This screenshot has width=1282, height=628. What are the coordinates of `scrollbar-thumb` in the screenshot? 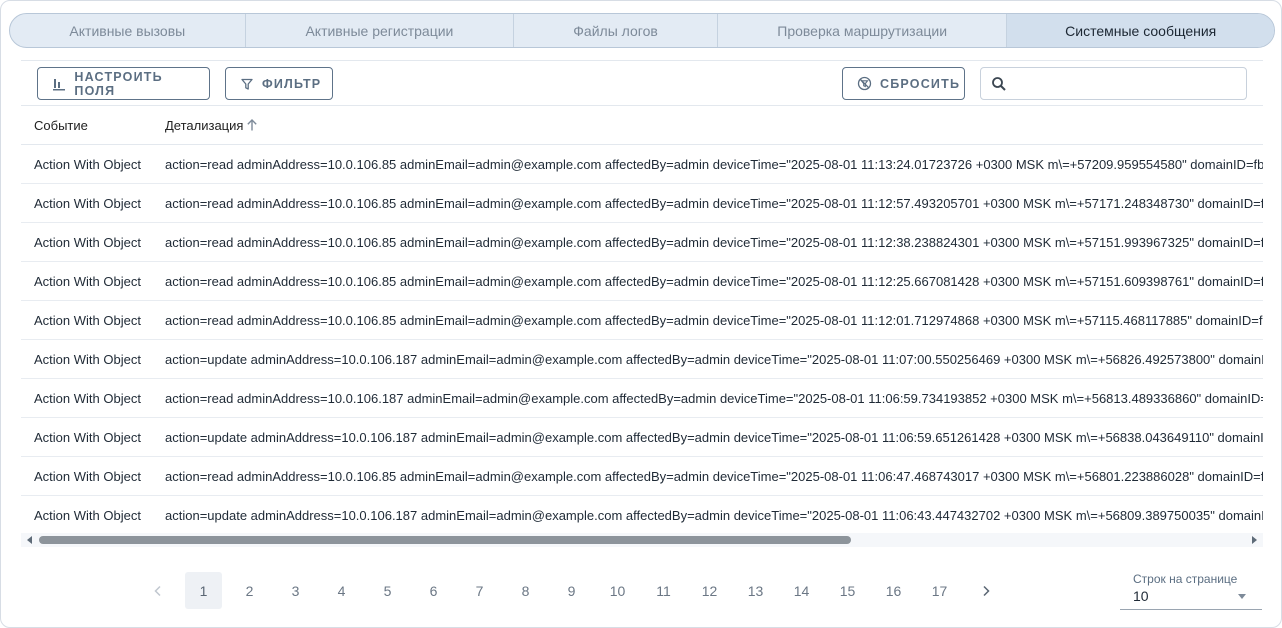 It's located at (445, 540).